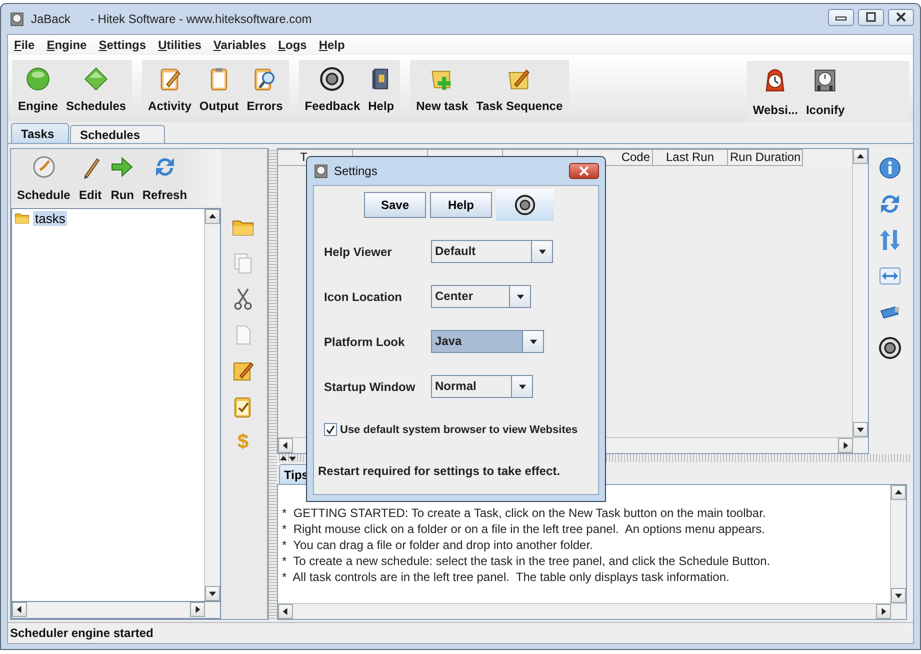  I want to click on dialog-title: Settings, so click(356, 171).